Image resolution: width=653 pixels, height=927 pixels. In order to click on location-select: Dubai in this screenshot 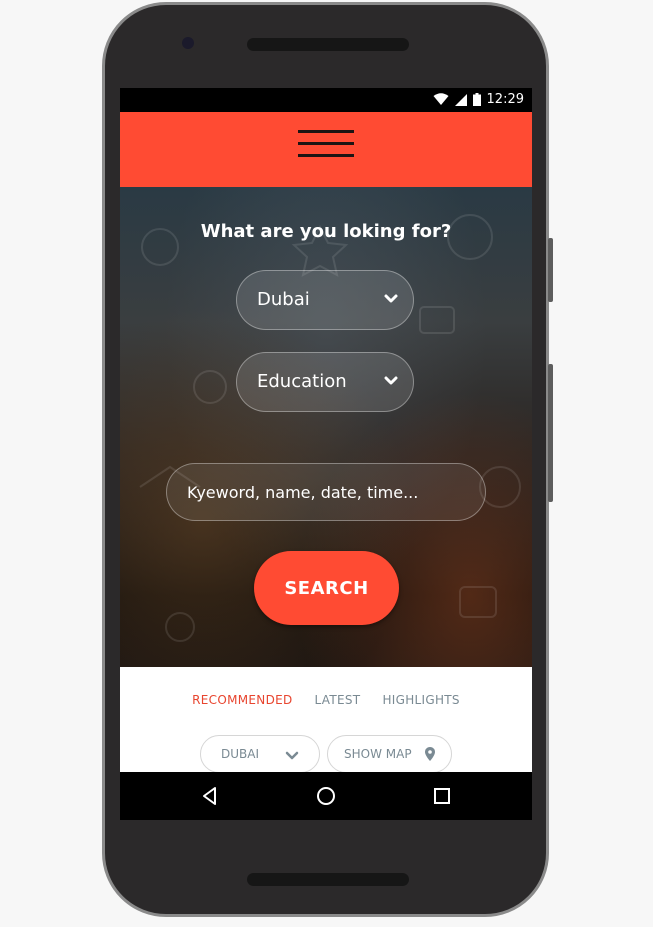, I will do `click(325, 300)`.